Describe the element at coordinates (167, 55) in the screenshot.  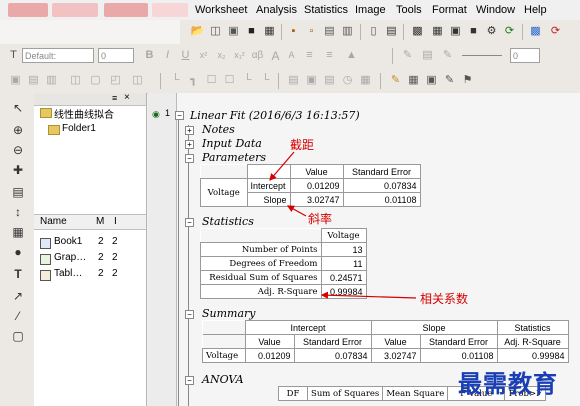
I see `italic-button: I` at that location.